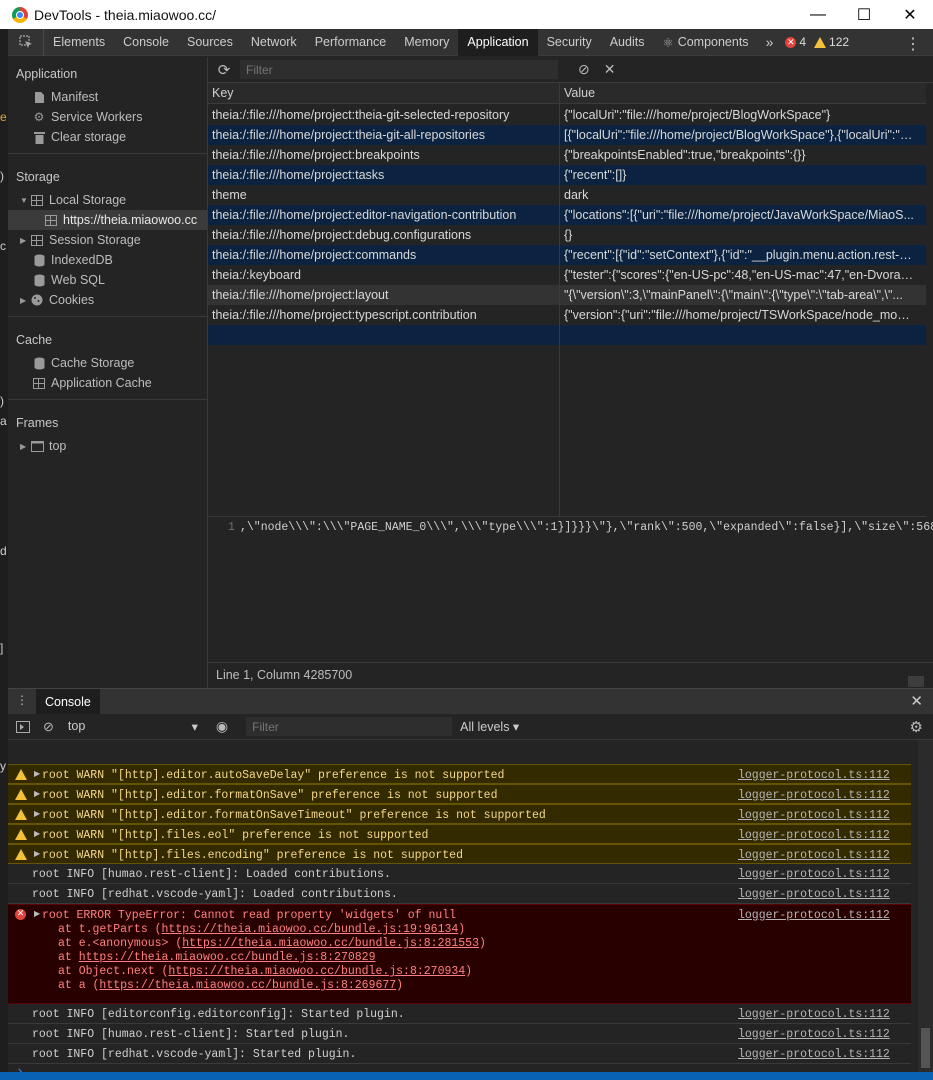  Describe the element at coordinates (567, 335) in the screenshot. I see `table-row-empty` at that location.